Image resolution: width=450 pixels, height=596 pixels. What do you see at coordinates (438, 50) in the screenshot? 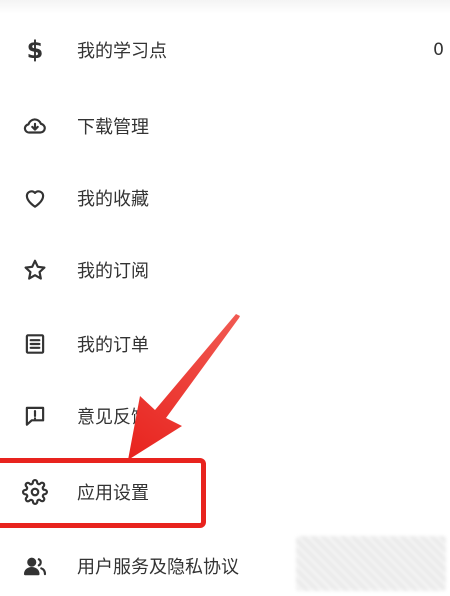
I see `study-points-value: 0` at bounding box center [438, 50].